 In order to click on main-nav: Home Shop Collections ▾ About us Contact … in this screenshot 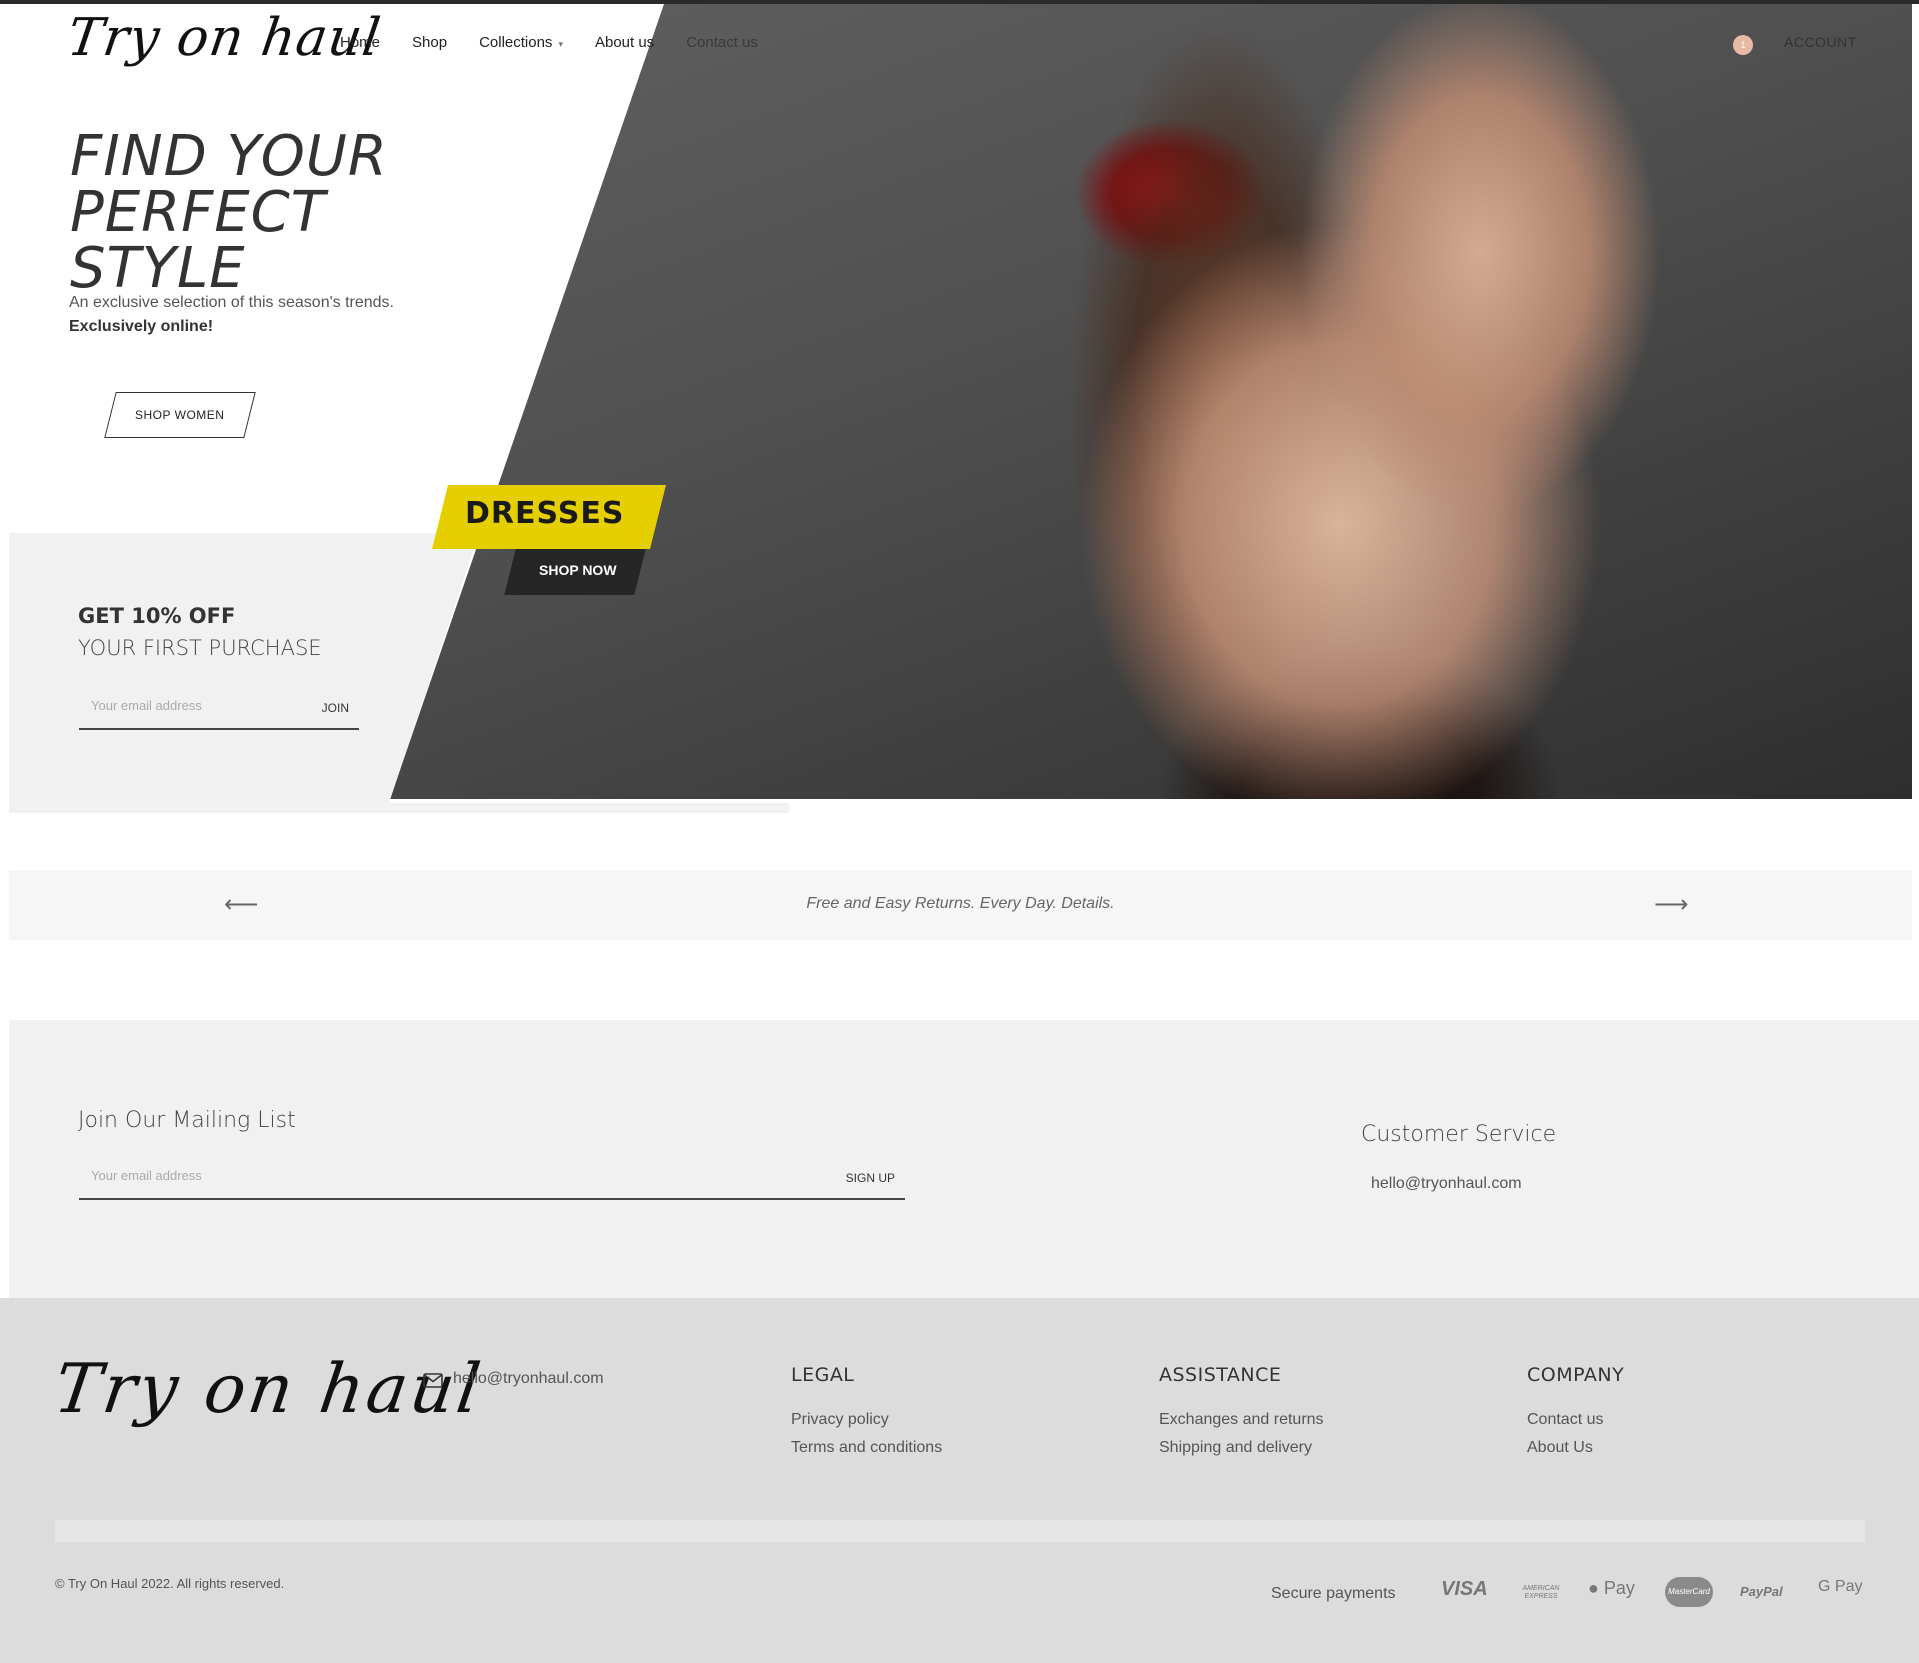, I will do `click(549, 42)`.